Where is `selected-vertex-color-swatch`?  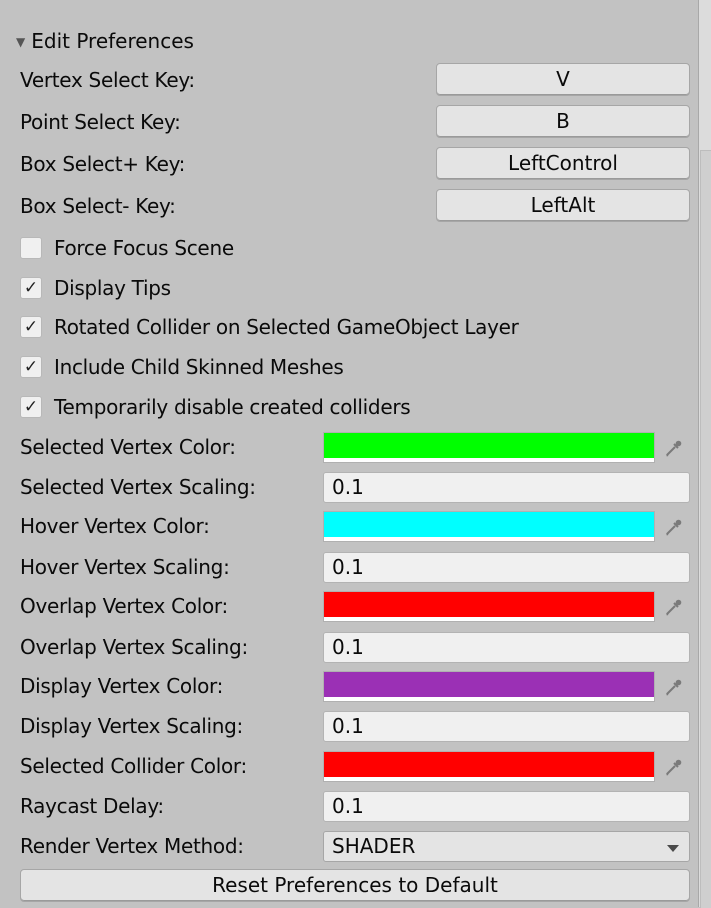
selected-vertex-color-swatch is located at coordinates (489, 447).